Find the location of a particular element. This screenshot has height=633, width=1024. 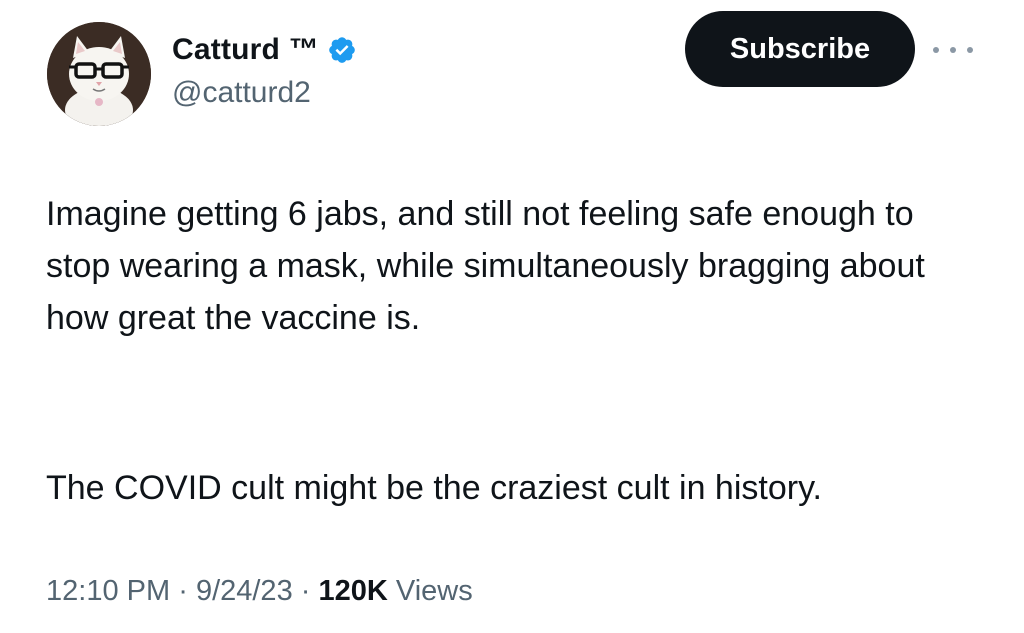

verified-badge-icon is located at coordinates (342, 50).